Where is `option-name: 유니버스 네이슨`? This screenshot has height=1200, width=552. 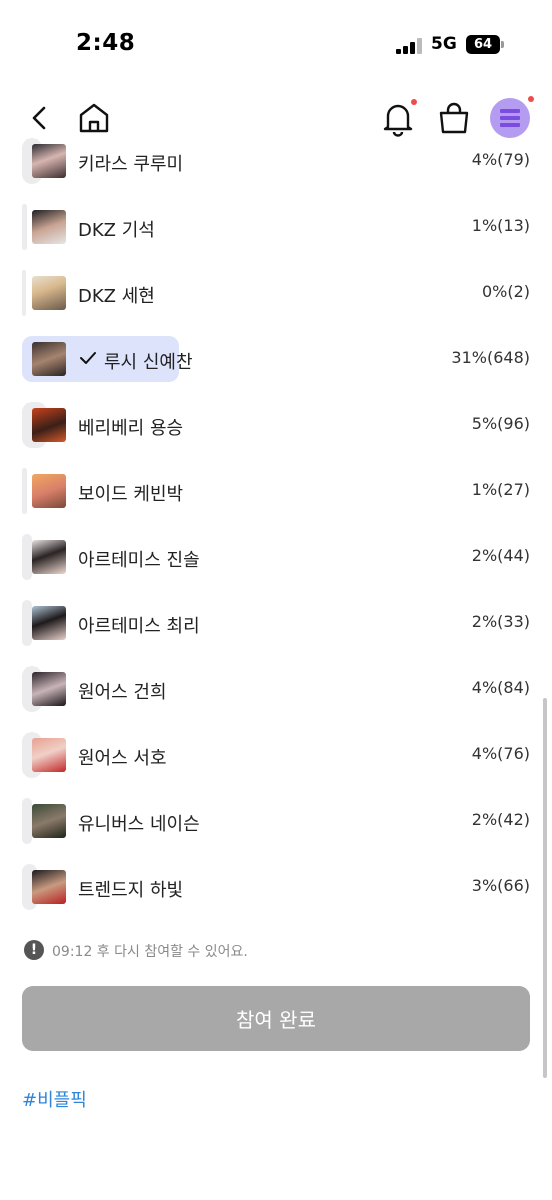
option-name: 유니버스 네이슨 is located at coordinates (139, 824).